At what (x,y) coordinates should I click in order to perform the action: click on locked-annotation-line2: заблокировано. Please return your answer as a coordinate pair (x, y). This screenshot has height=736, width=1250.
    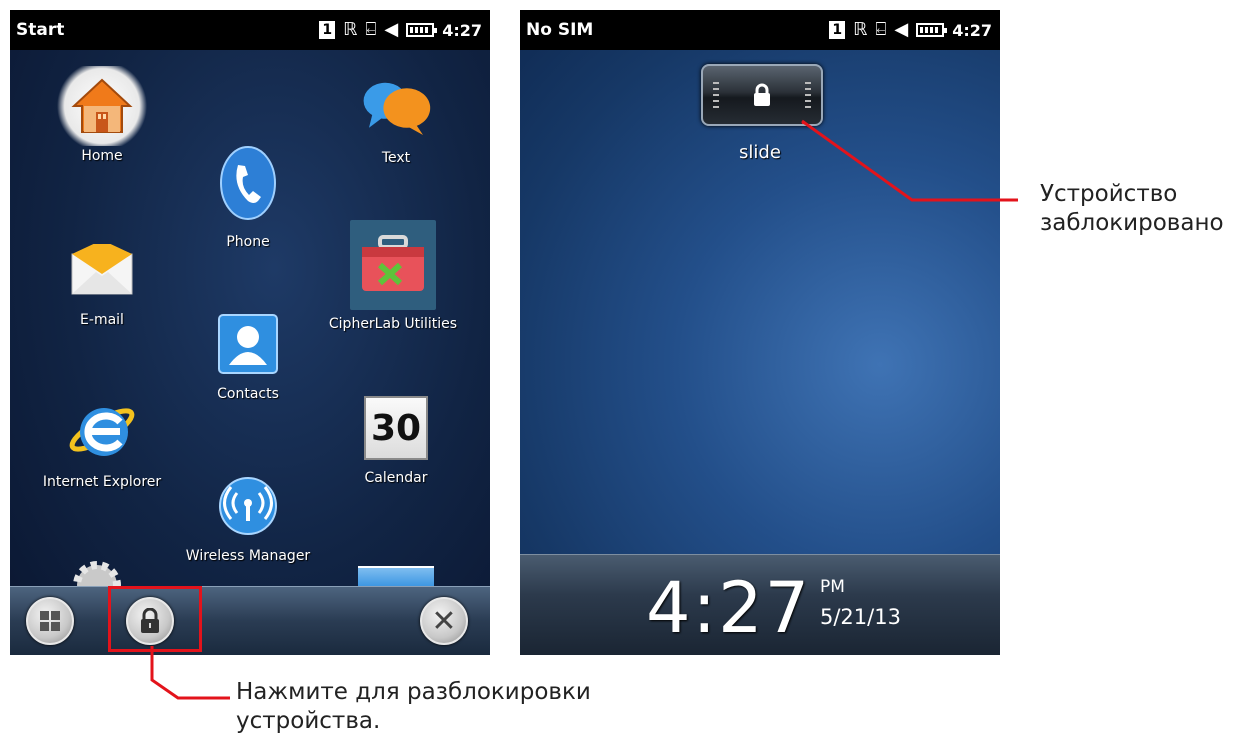
    Looking at the image, I should click on (1132, 222).